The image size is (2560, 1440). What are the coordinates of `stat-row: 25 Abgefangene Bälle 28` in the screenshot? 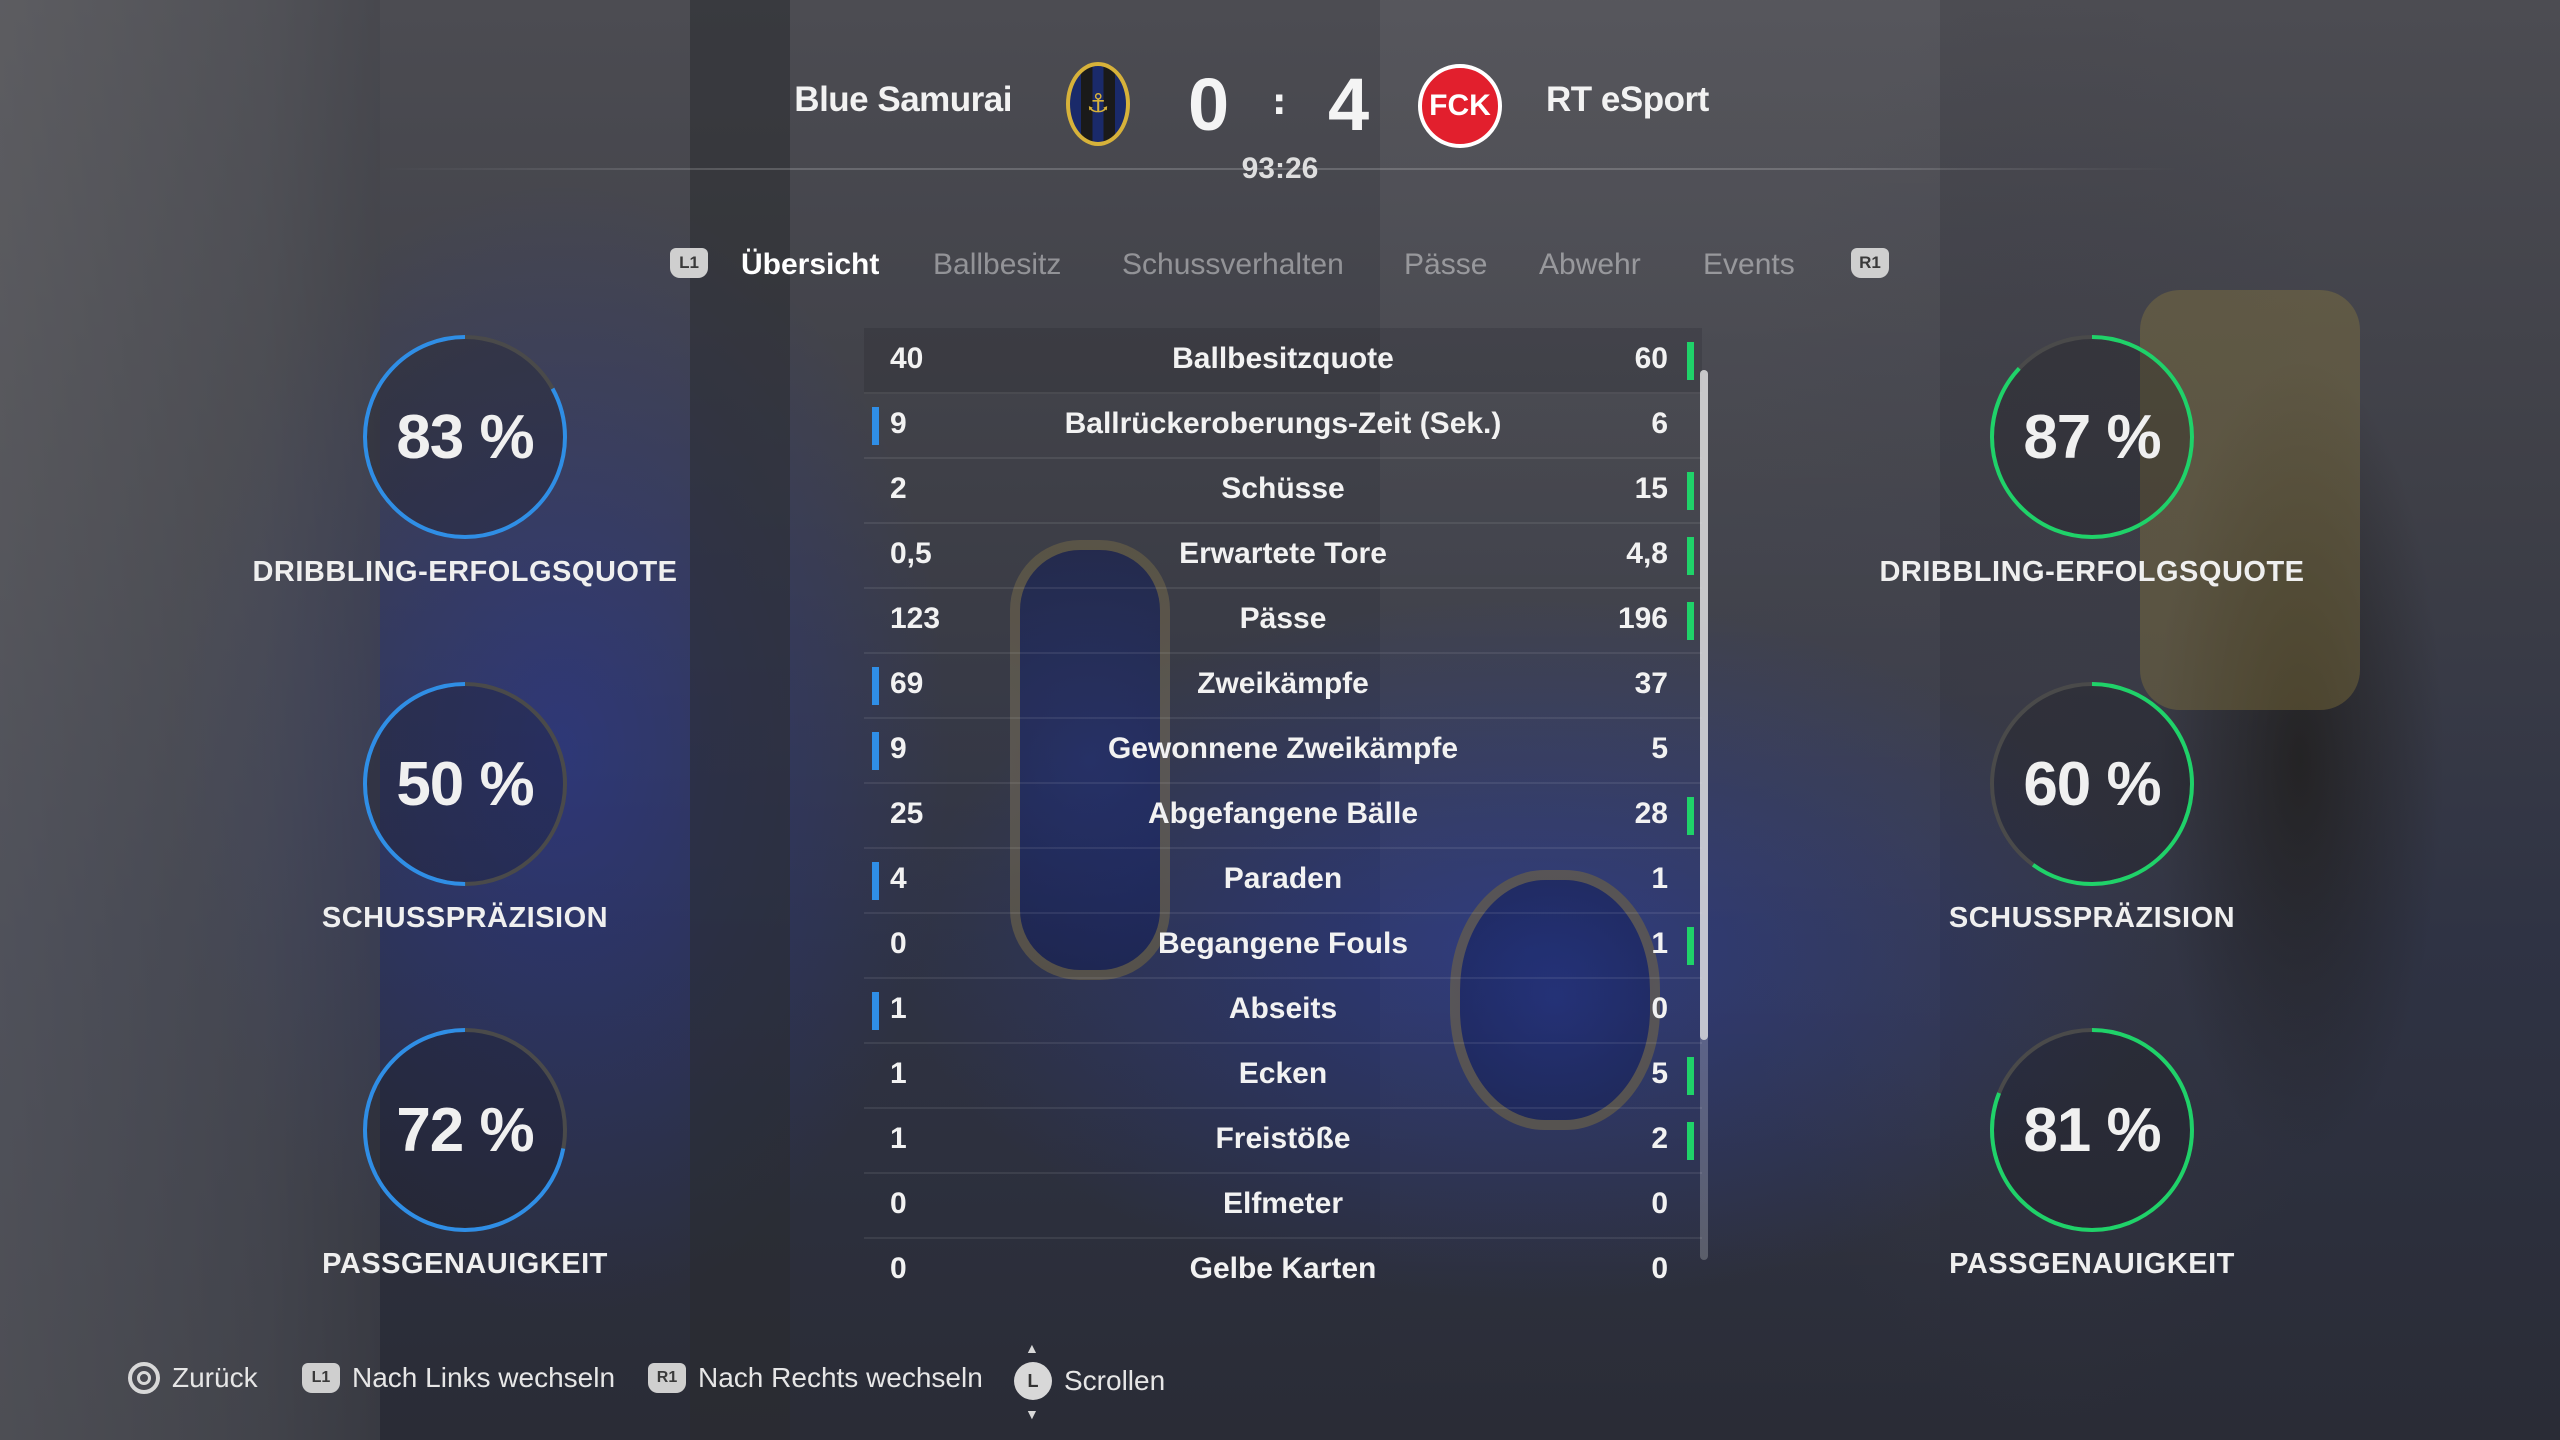 It's located at (1283, 816).